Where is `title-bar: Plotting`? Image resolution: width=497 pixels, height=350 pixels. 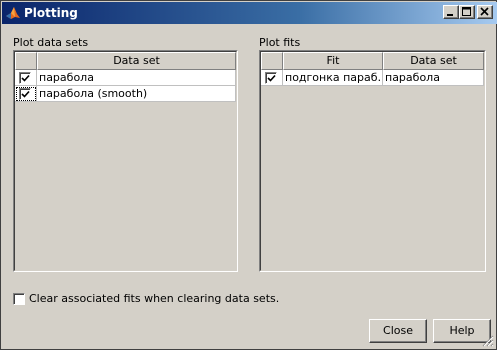 title-bar: Plotting is located at coordinates (249, 13).